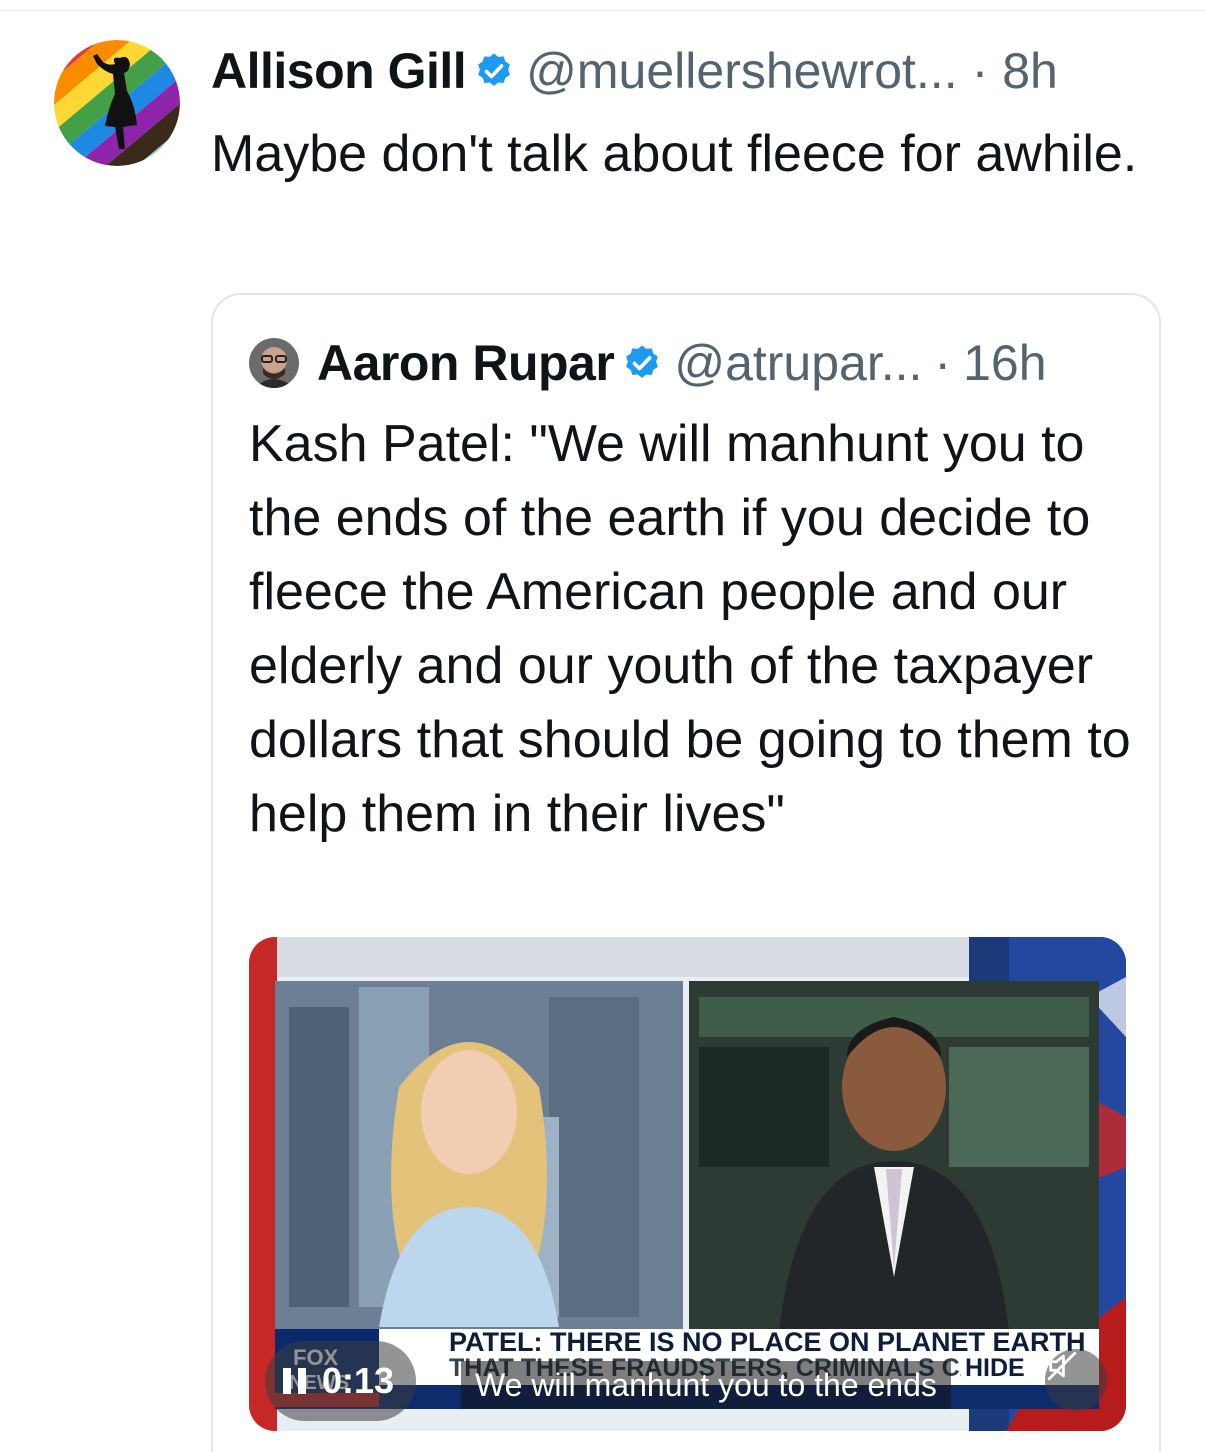 The image size is (1206, 1452). What do you see at coordinates (358, 1380) in the screenshot?
I see `elapsed-time: 0:13` at bounding box center [358, 1380].